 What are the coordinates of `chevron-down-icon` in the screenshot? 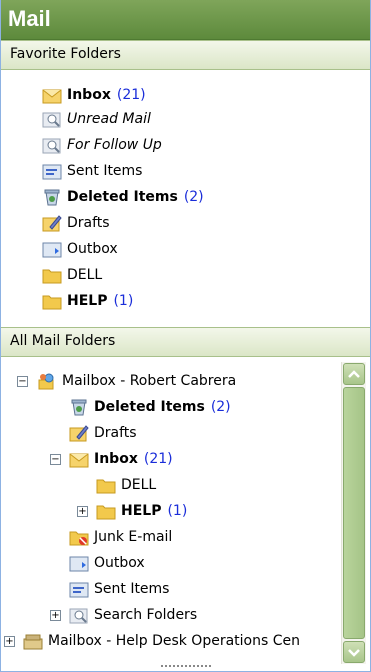 It's located at (354, 653).